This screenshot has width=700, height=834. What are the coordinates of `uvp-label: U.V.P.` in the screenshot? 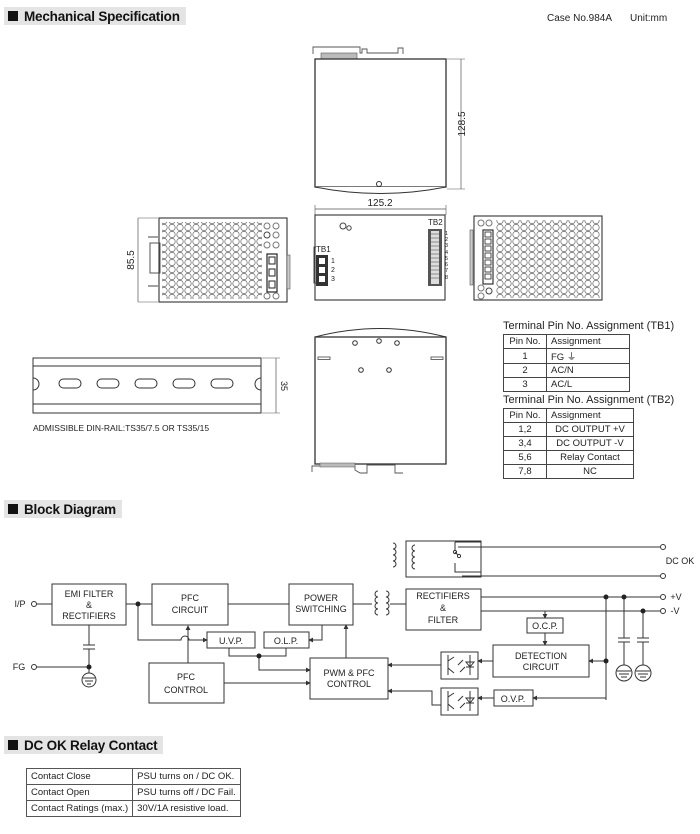 It's located at (231, 641).